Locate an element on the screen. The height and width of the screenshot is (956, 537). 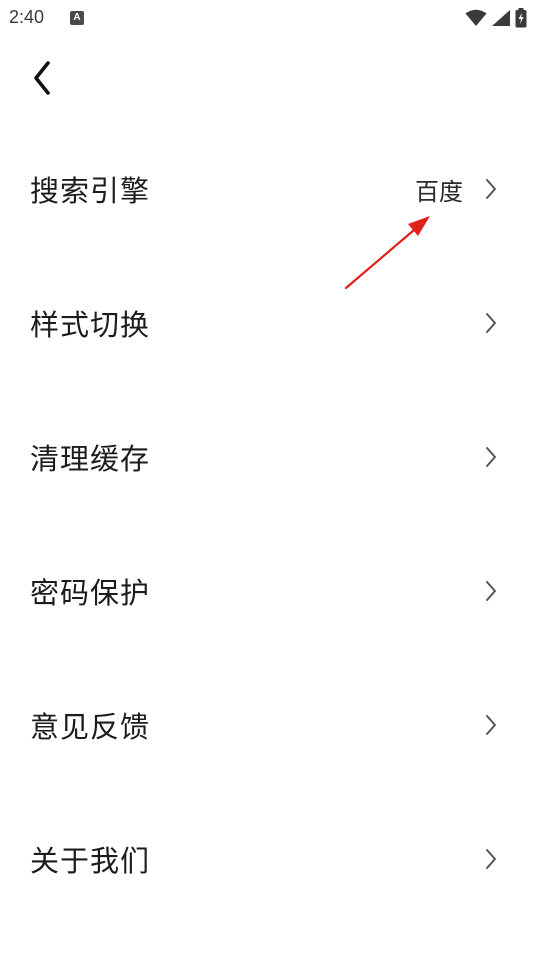
settings-item-about-us: 关于我们 is located at coordinates (268, 859).